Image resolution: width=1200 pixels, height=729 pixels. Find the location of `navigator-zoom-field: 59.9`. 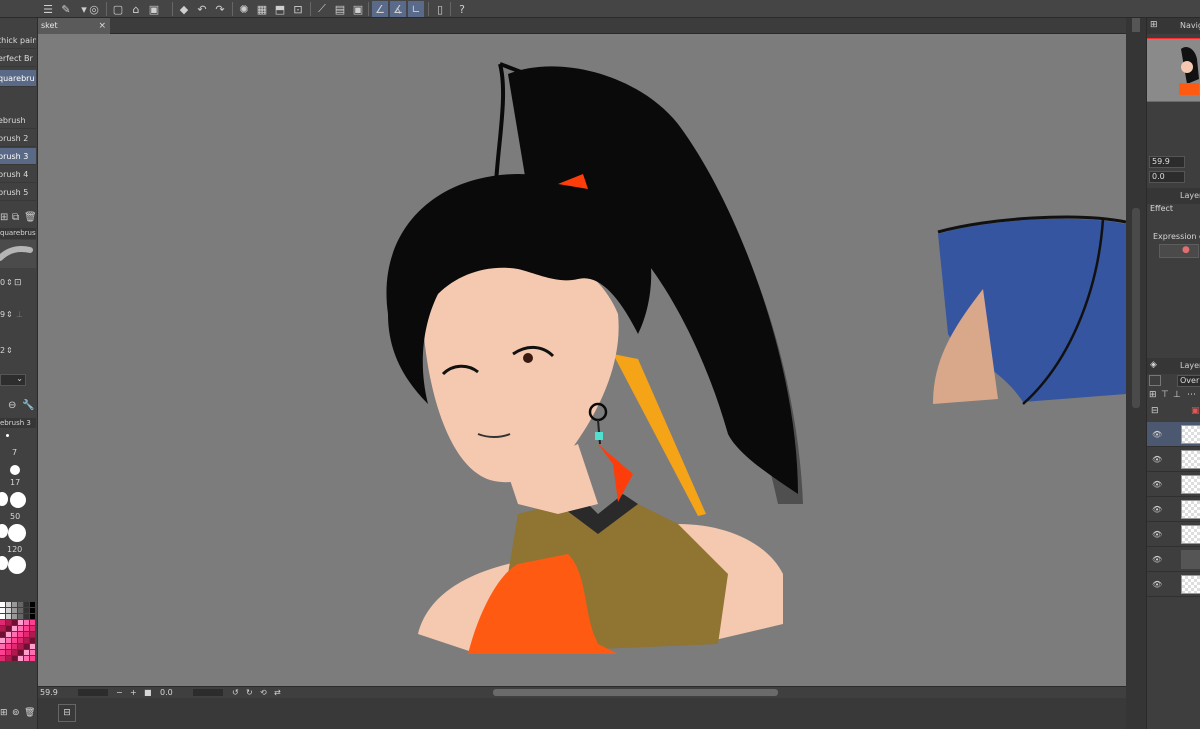

navigator-zoom-field: 59.9 is located at coordinates (1167, 162).